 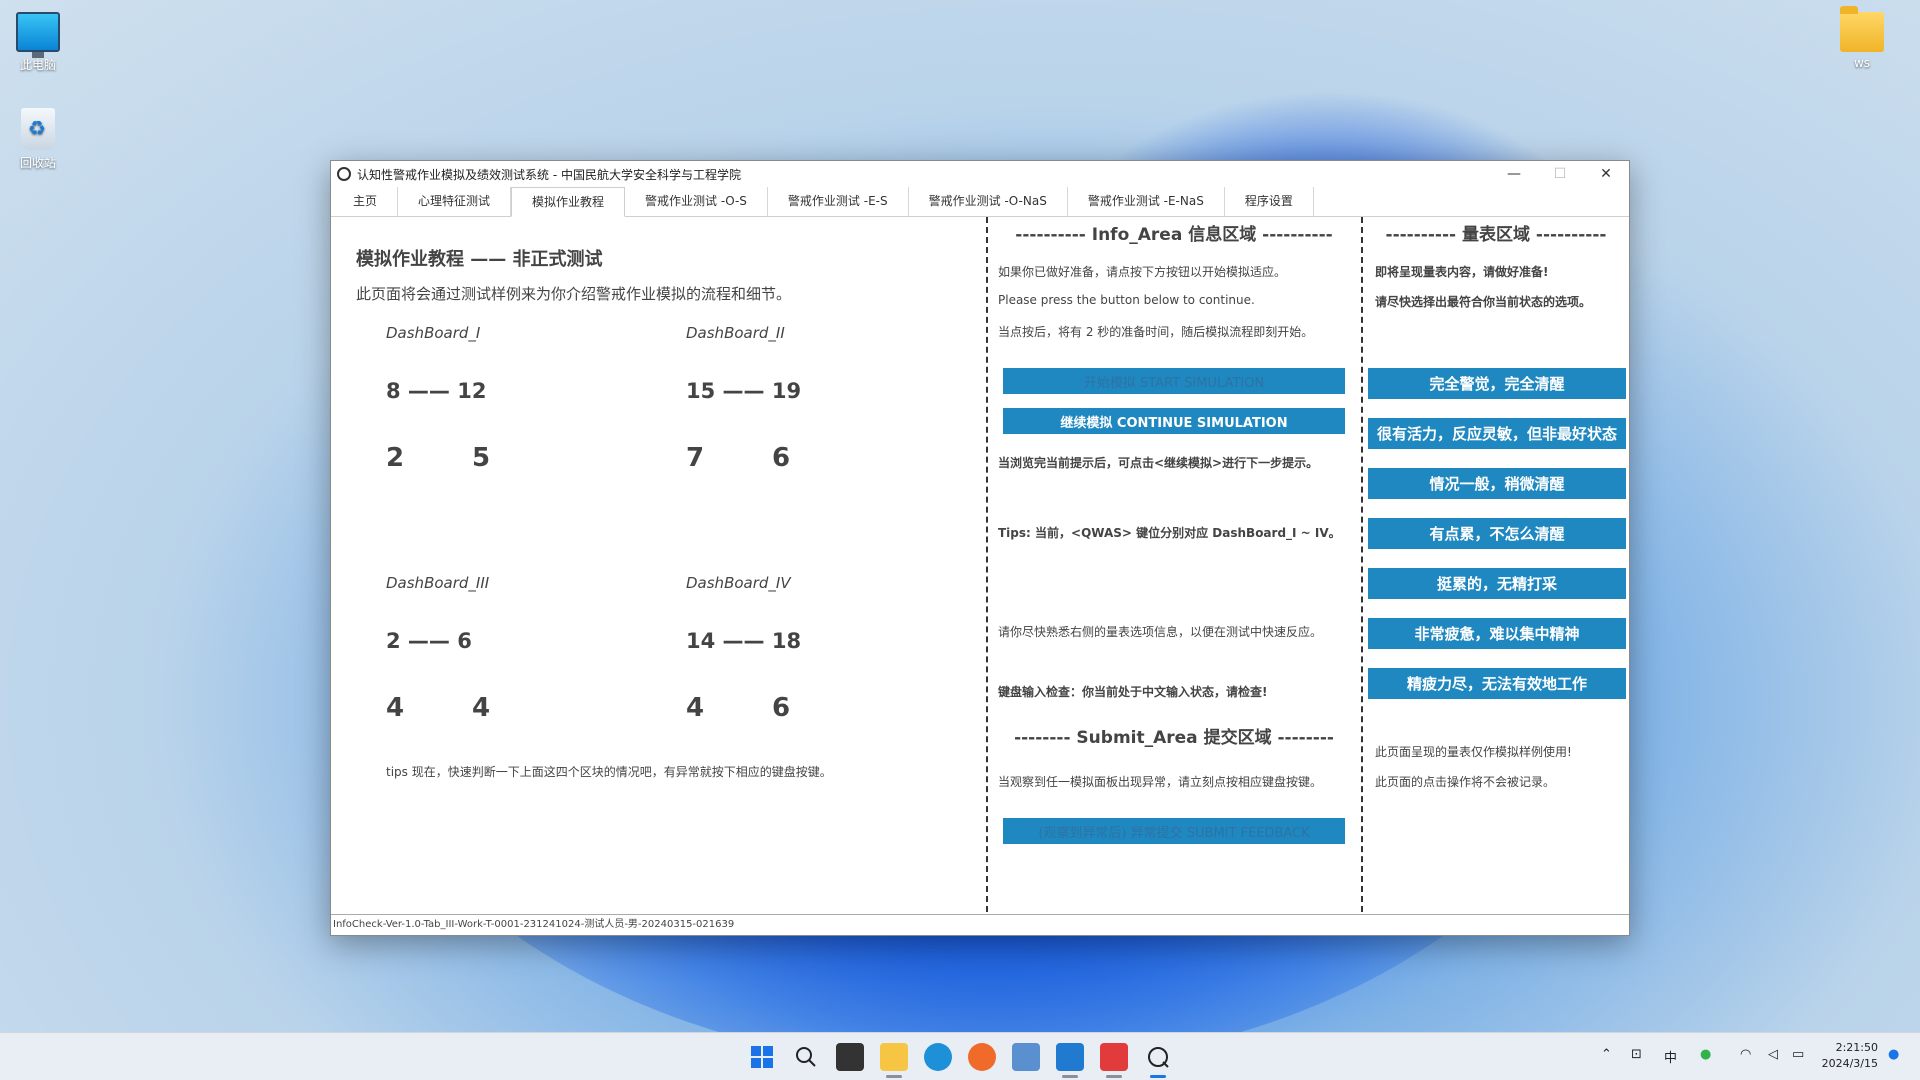 I want to click on notification-bell-icon: ●, so click(x=1893, y=1054).